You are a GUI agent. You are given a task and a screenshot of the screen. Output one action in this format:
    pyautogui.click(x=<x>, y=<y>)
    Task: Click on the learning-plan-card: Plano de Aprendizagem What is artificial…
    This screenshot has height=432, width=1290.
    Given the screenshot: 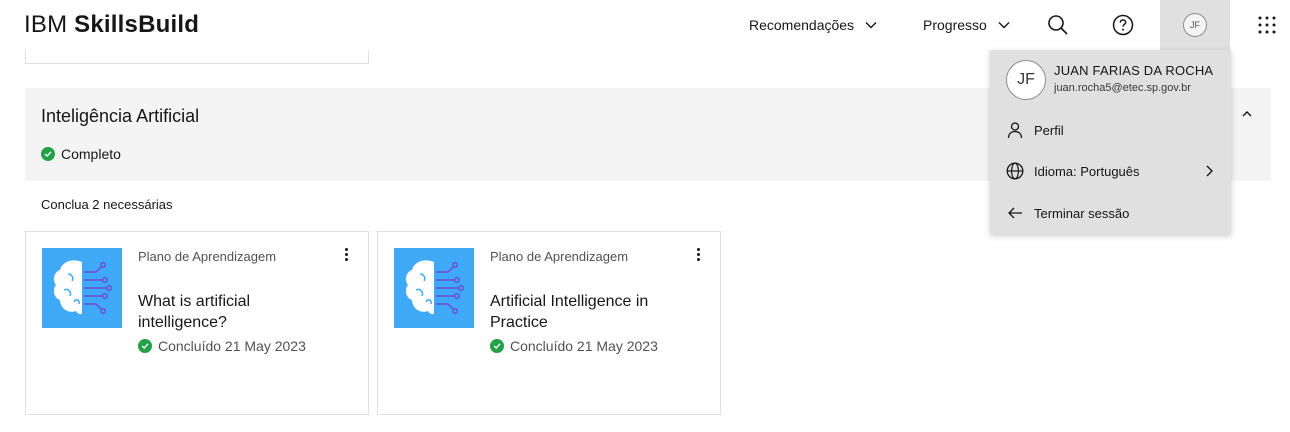 What is the action you would take?
    pyautogui.click(x=197, y=323)
    